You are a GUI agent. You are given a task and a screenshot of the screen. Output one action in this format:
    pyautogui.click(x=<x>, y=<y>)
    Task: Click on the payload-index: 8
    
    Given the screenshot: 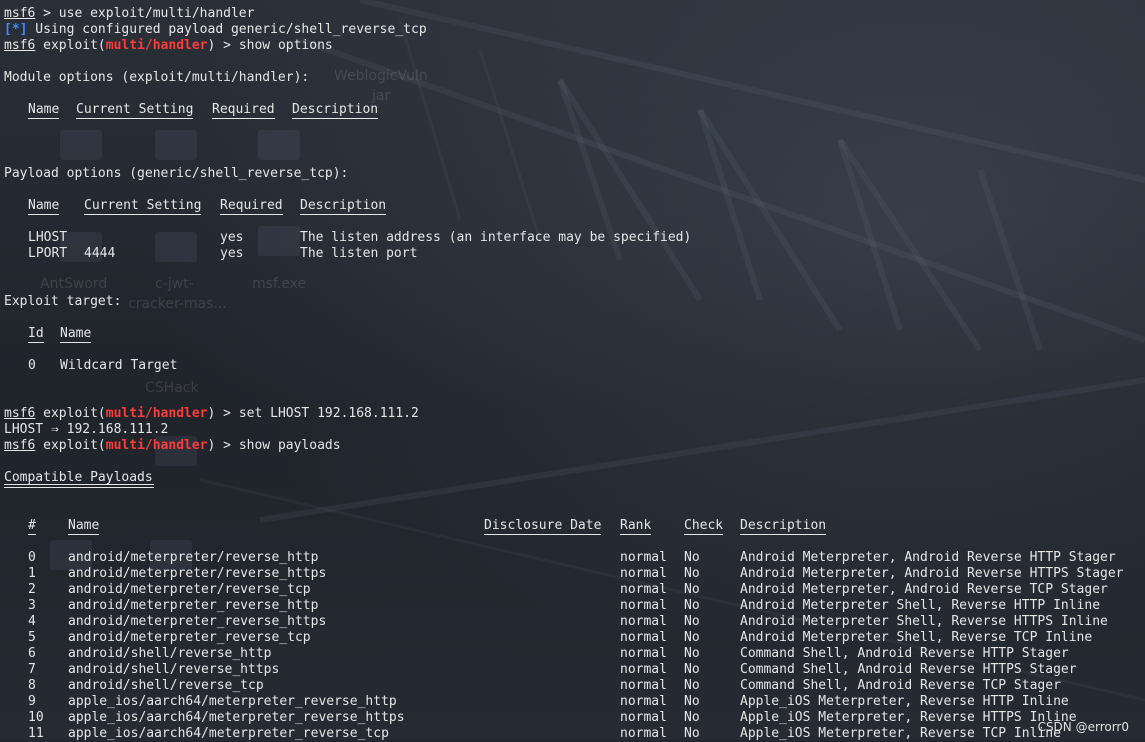 What is the action you would take?
    pyautogui.click(x=32, y=685)
    